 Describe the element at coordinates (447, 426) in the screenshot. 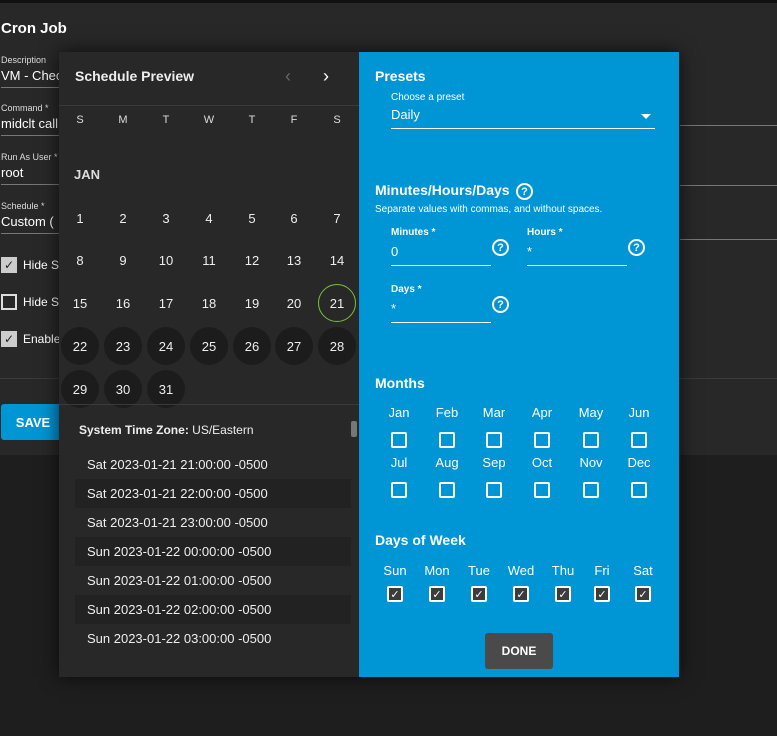

I see `month-option-feb: Feb` at that location.